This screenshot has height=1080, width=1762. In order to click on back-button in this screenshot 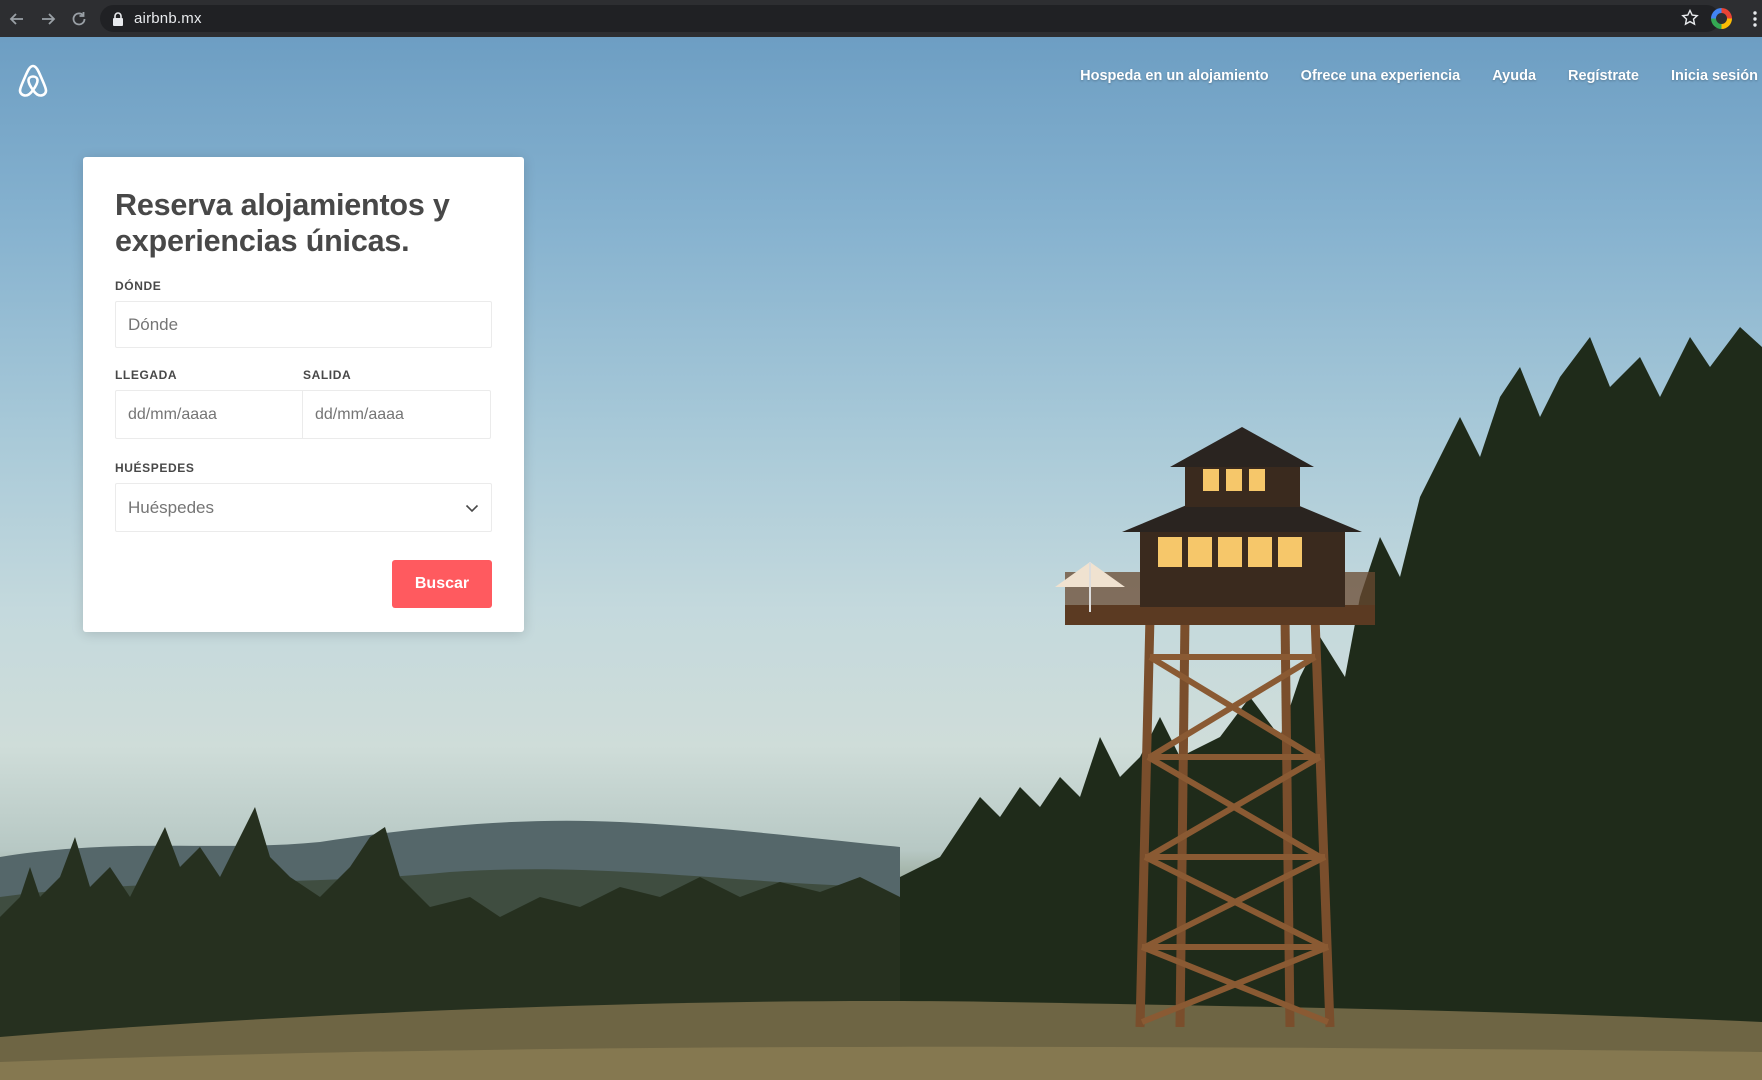, I will do `click(17, 19)`.